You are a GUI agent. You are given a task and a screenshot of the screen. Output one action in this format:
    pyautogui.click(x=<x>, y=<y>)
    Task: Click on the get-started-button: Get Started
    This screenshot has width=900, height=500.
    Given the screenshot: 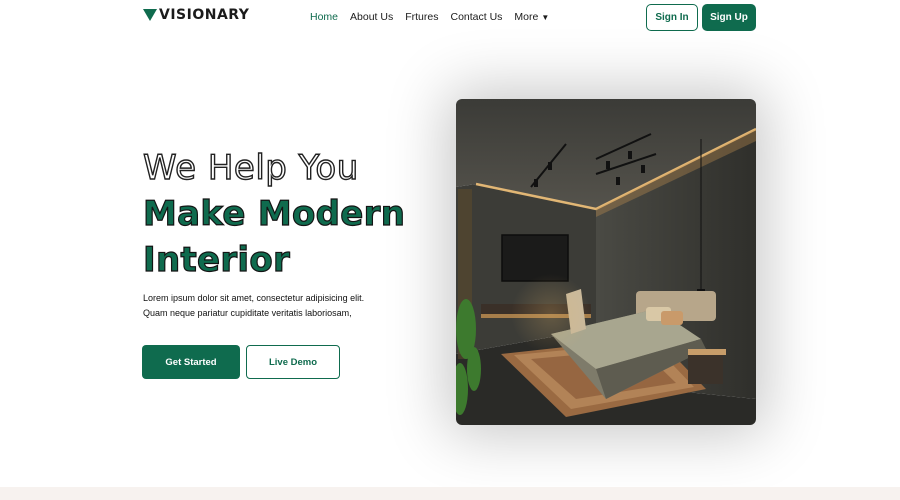 What is the action you would take?
    pyautogui.click(x=191, y=362)
    